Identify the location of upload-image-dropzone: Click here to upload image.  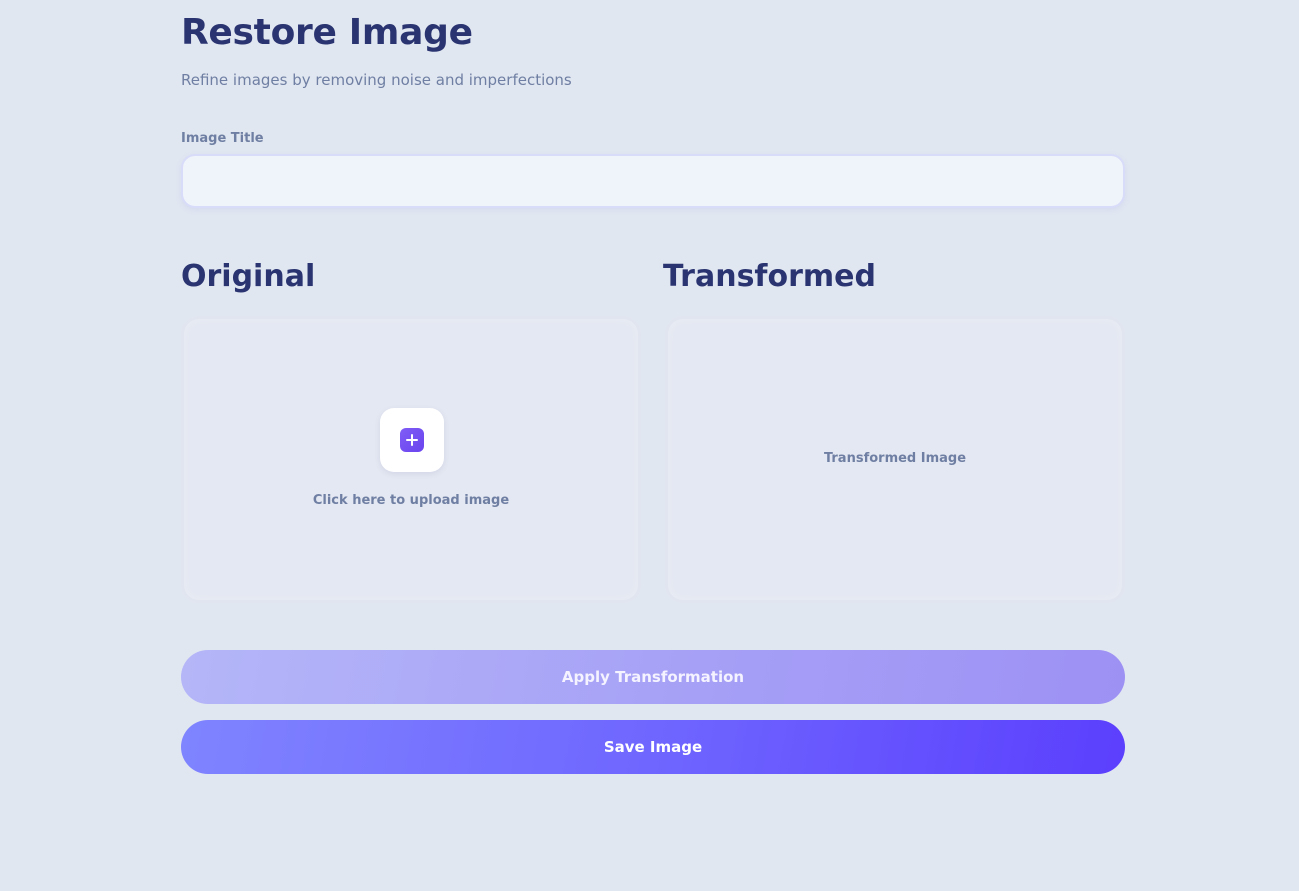
(411, 459).